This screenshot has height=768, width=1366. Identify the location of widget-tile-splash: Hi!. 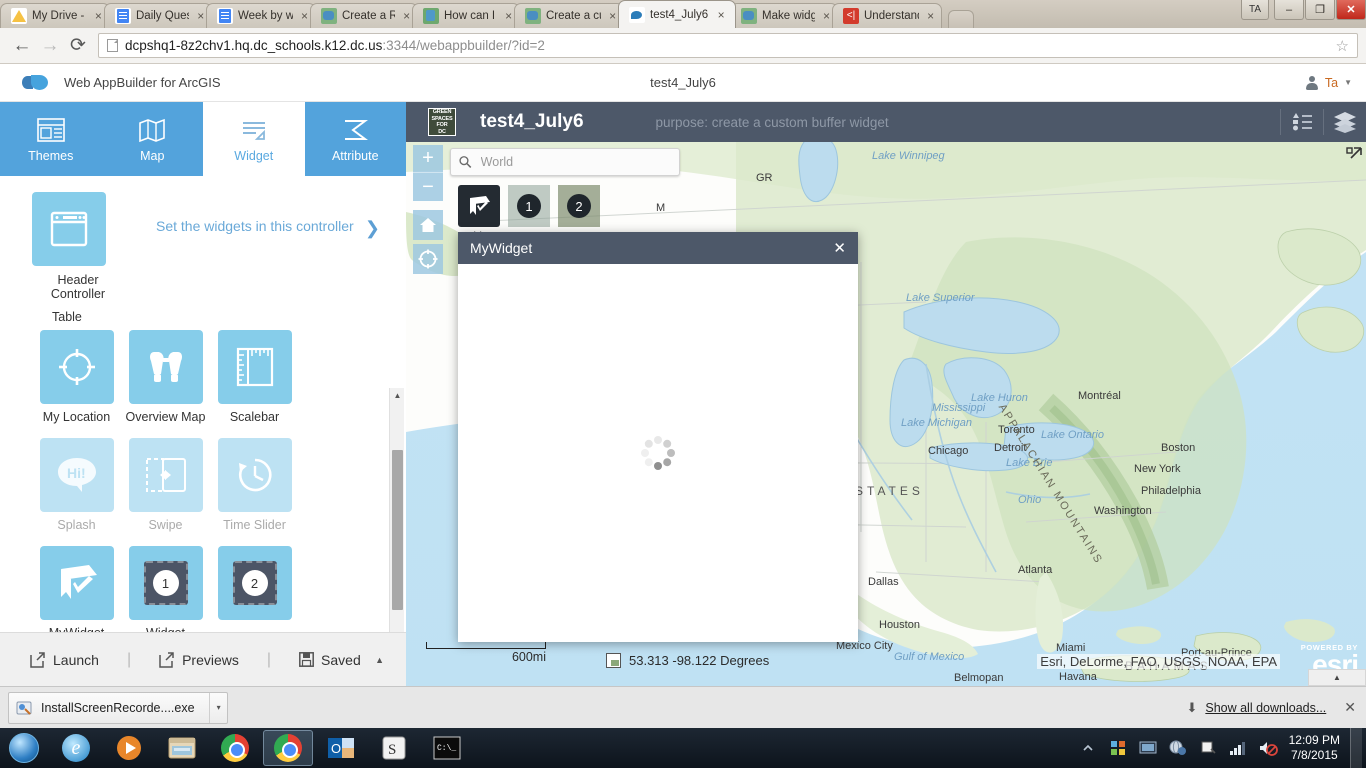
(76, 475).